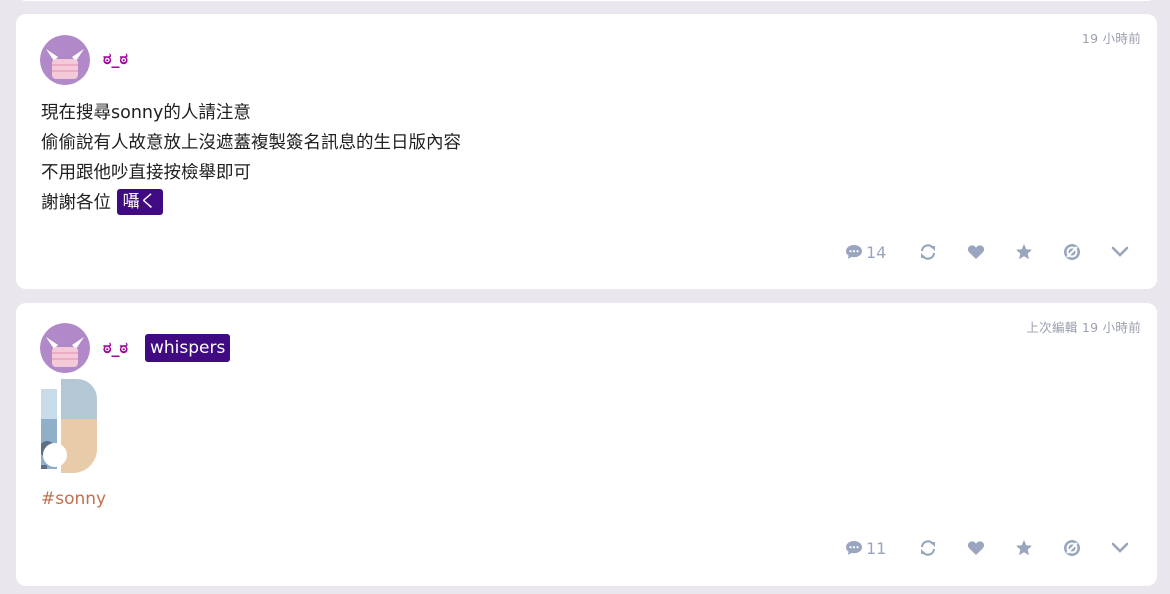  Describe the element at coordinates (876, 252) in the screenshot. I see `reply-count: 14` at that location.